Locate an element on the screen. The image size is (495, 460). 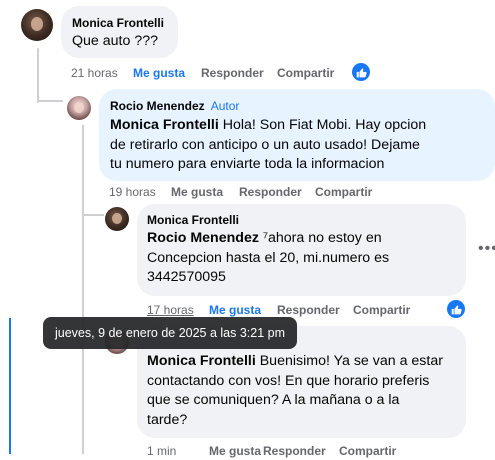
comment-time: 21 horas is located at coordinates (94, 73).